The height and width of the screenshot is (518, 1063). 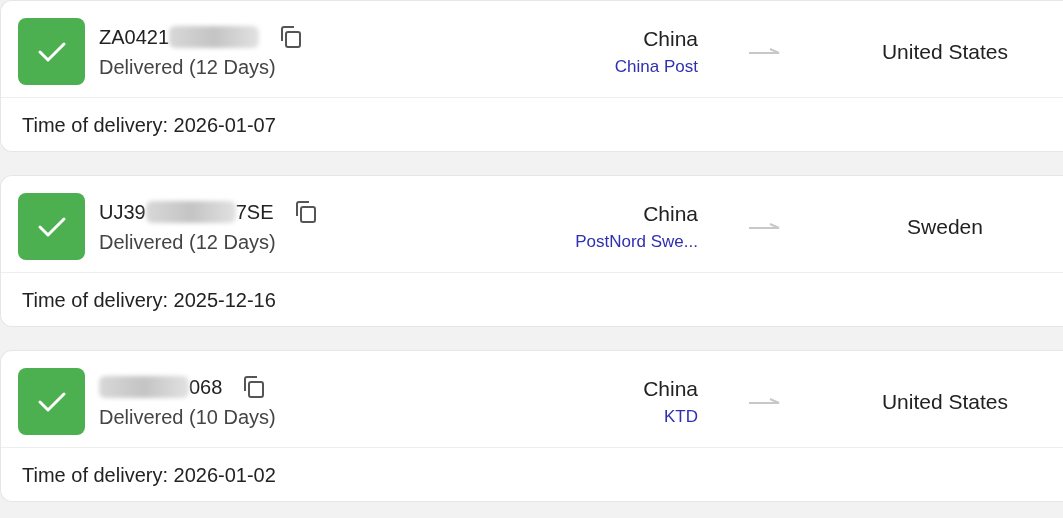 What do you see at coordinates (656, 66) in the screenshot?
I see `carrier-link: China Post` at bounding box center [656, 66].